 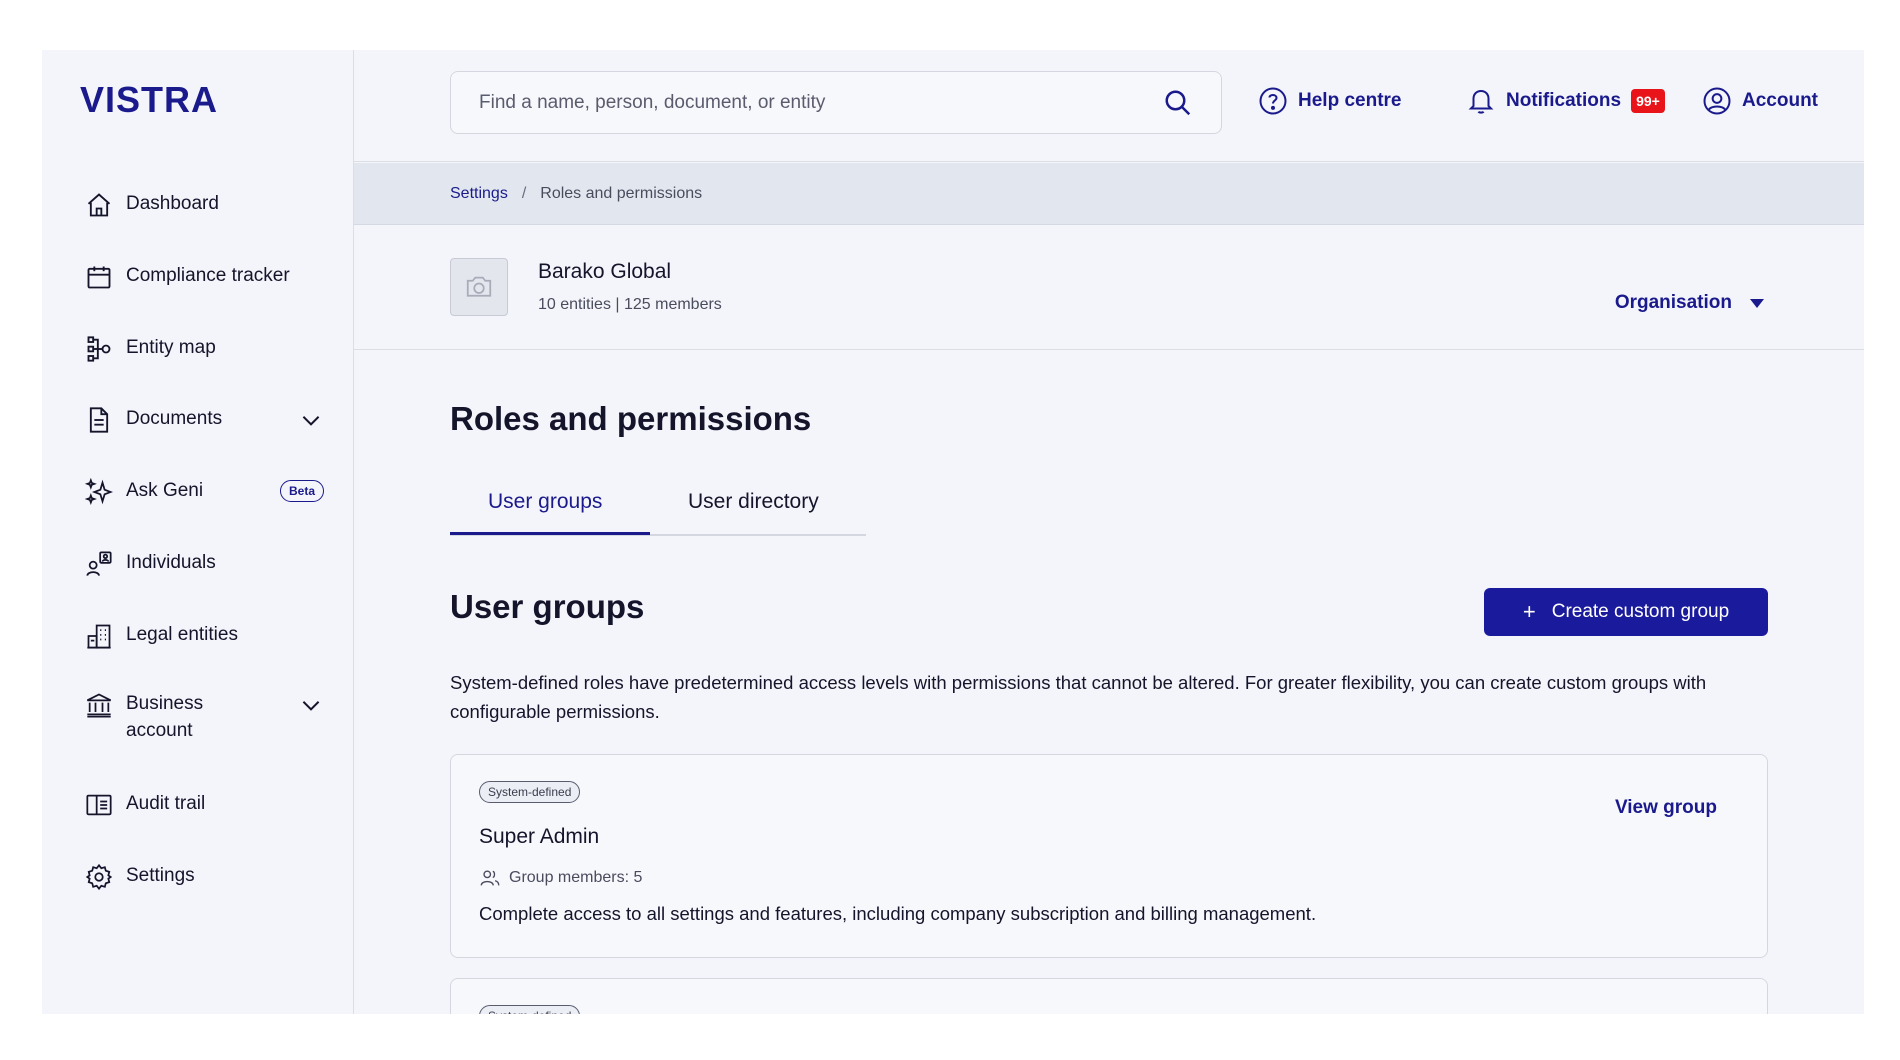 I want to click on svg-text: VISTRA, so click(x=149, y=98).